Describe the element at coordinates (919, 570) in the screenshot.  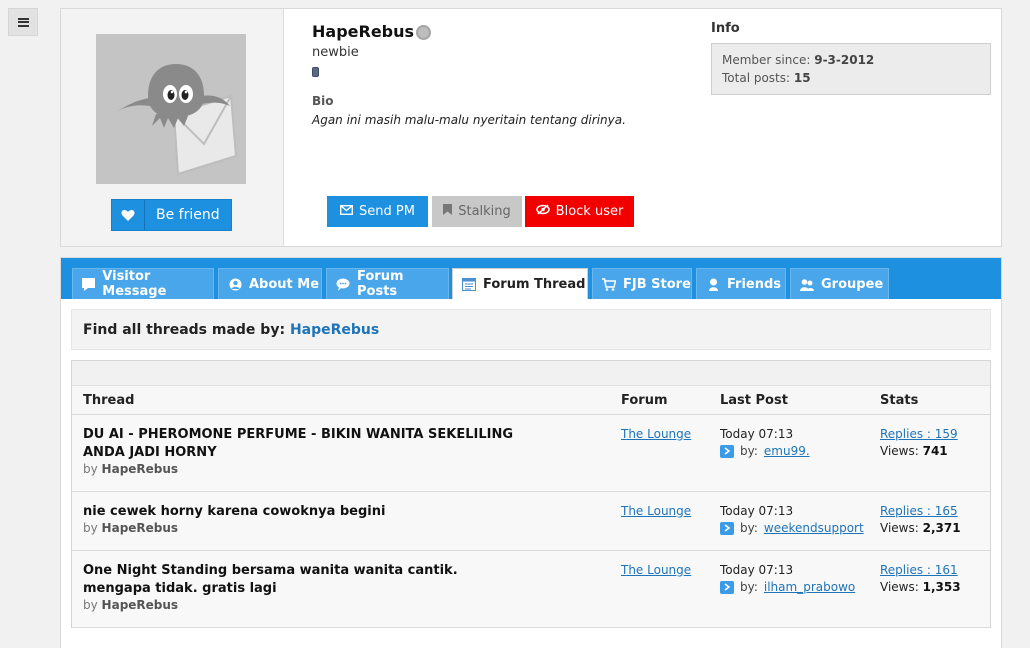
I see `replies-link: Replies : 161` at that location.